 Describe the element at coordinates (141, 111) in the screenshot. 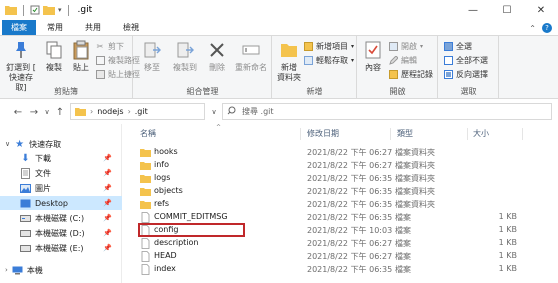

I see `breadcrumb-git: .git` at that location.